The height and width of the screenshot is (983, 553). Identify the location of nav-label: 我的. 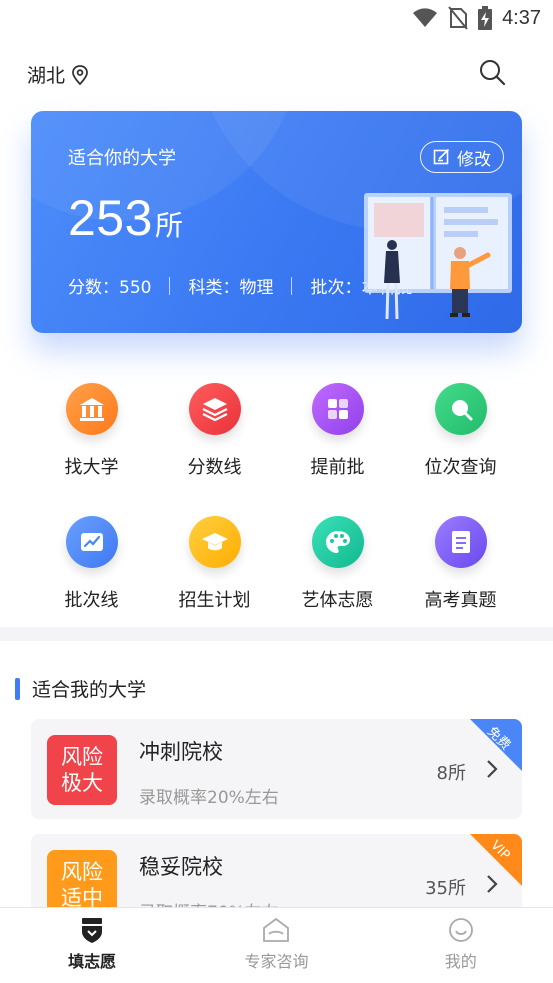
(460, 961).